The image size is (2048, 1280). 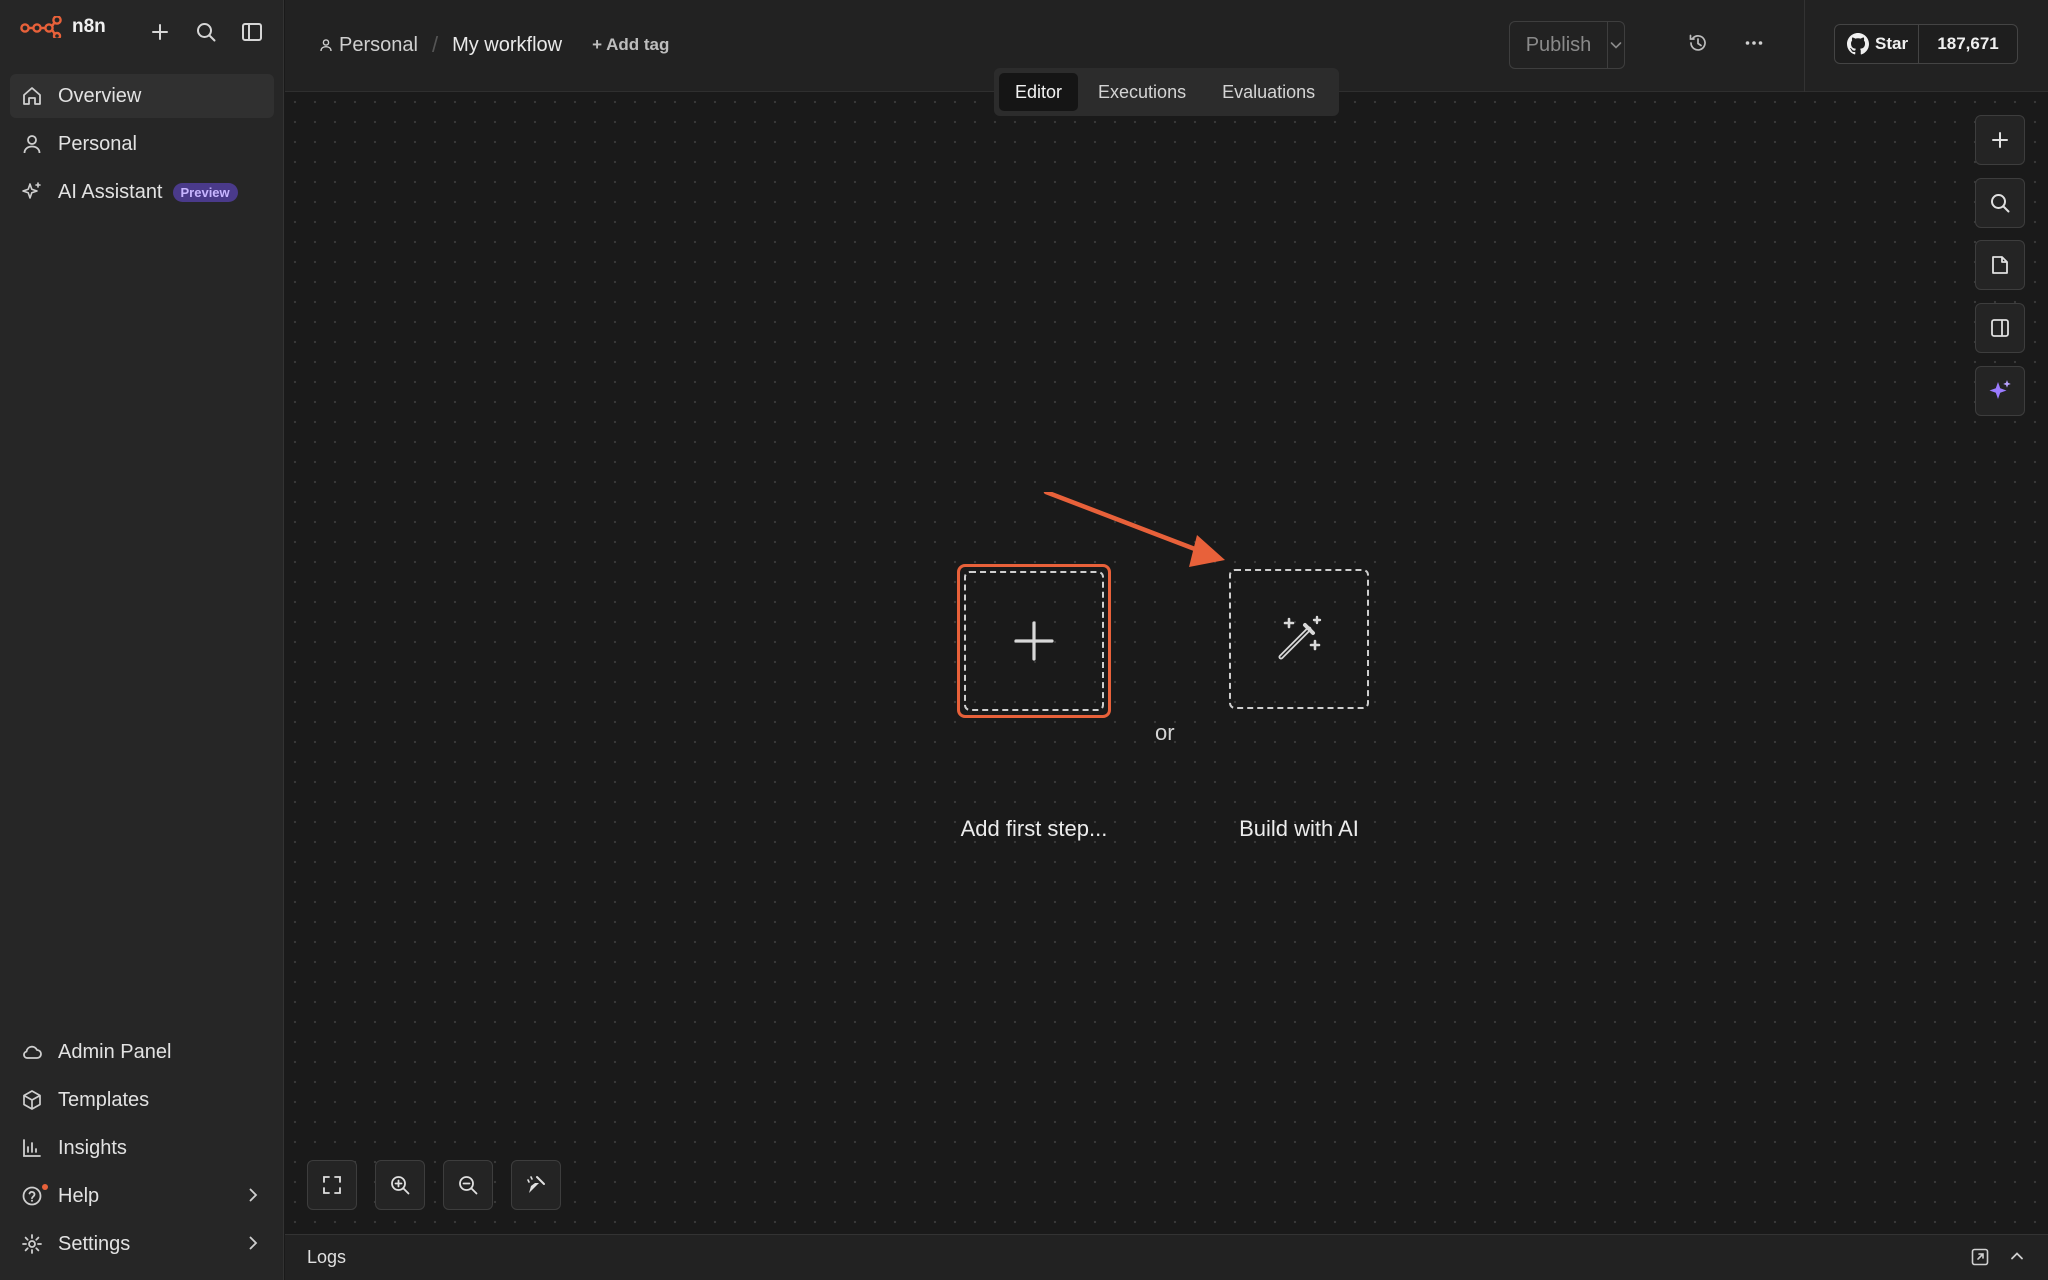 What do you see at coordinates (97, 143) in the screenshot?
I see `sidebar-item-label: Personal` at bounding box center [97, 143].